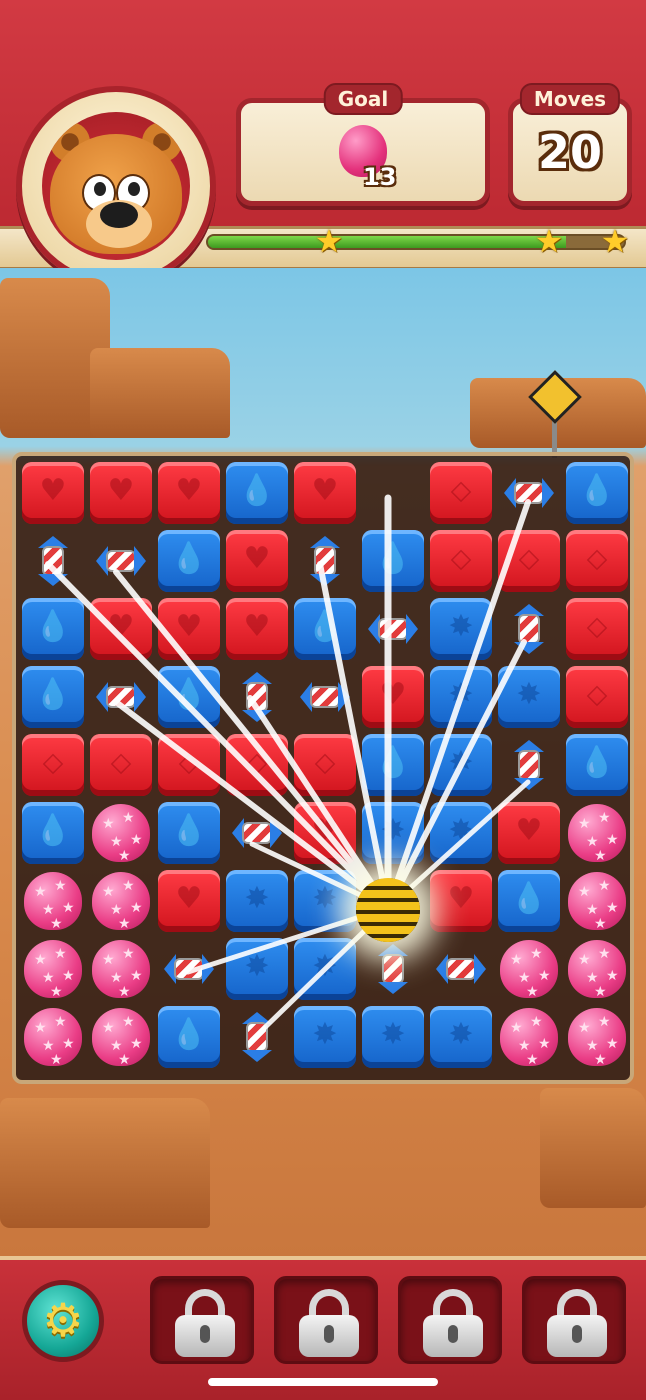 The image size is (646, 1400). What do you see at coordinates (63, 1321) in the screenshot?
I see `settings-button: ⚙` at bounding box center [63, 1321].